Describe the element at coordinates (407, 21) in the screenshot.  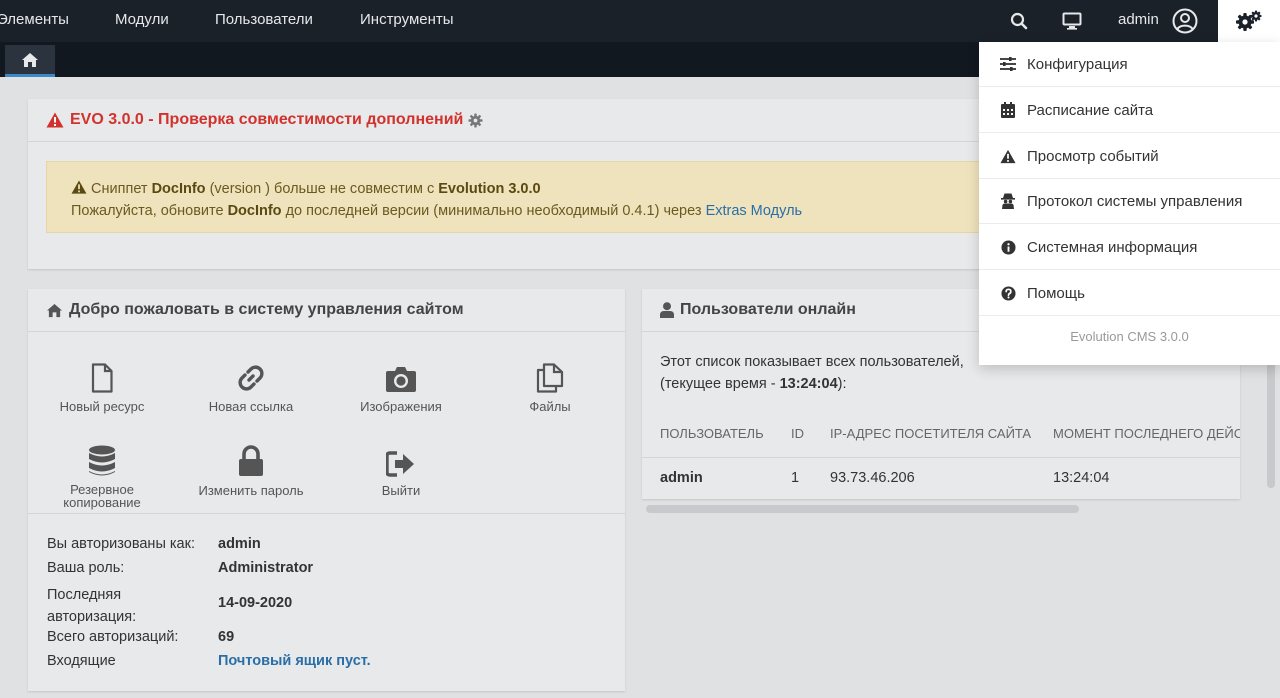
I see `nav-tools: Инструменты` at that location.